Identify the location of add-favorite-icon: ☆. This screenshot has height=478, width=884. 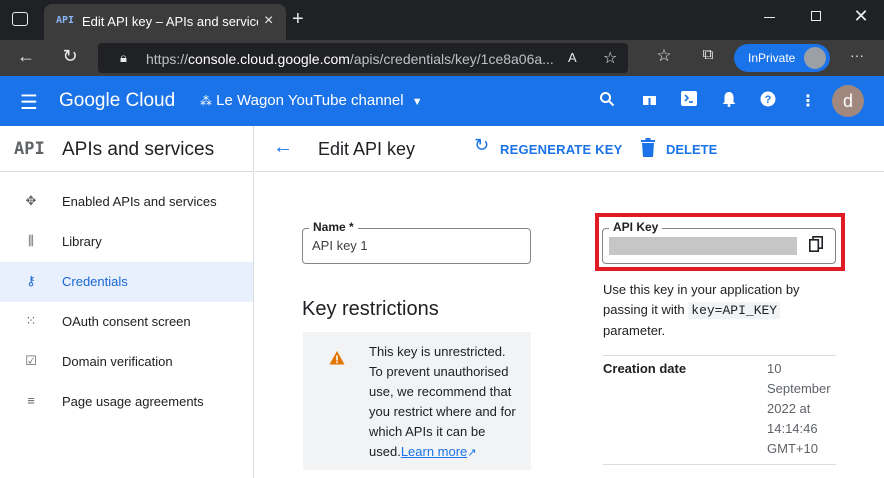
(610, 58).